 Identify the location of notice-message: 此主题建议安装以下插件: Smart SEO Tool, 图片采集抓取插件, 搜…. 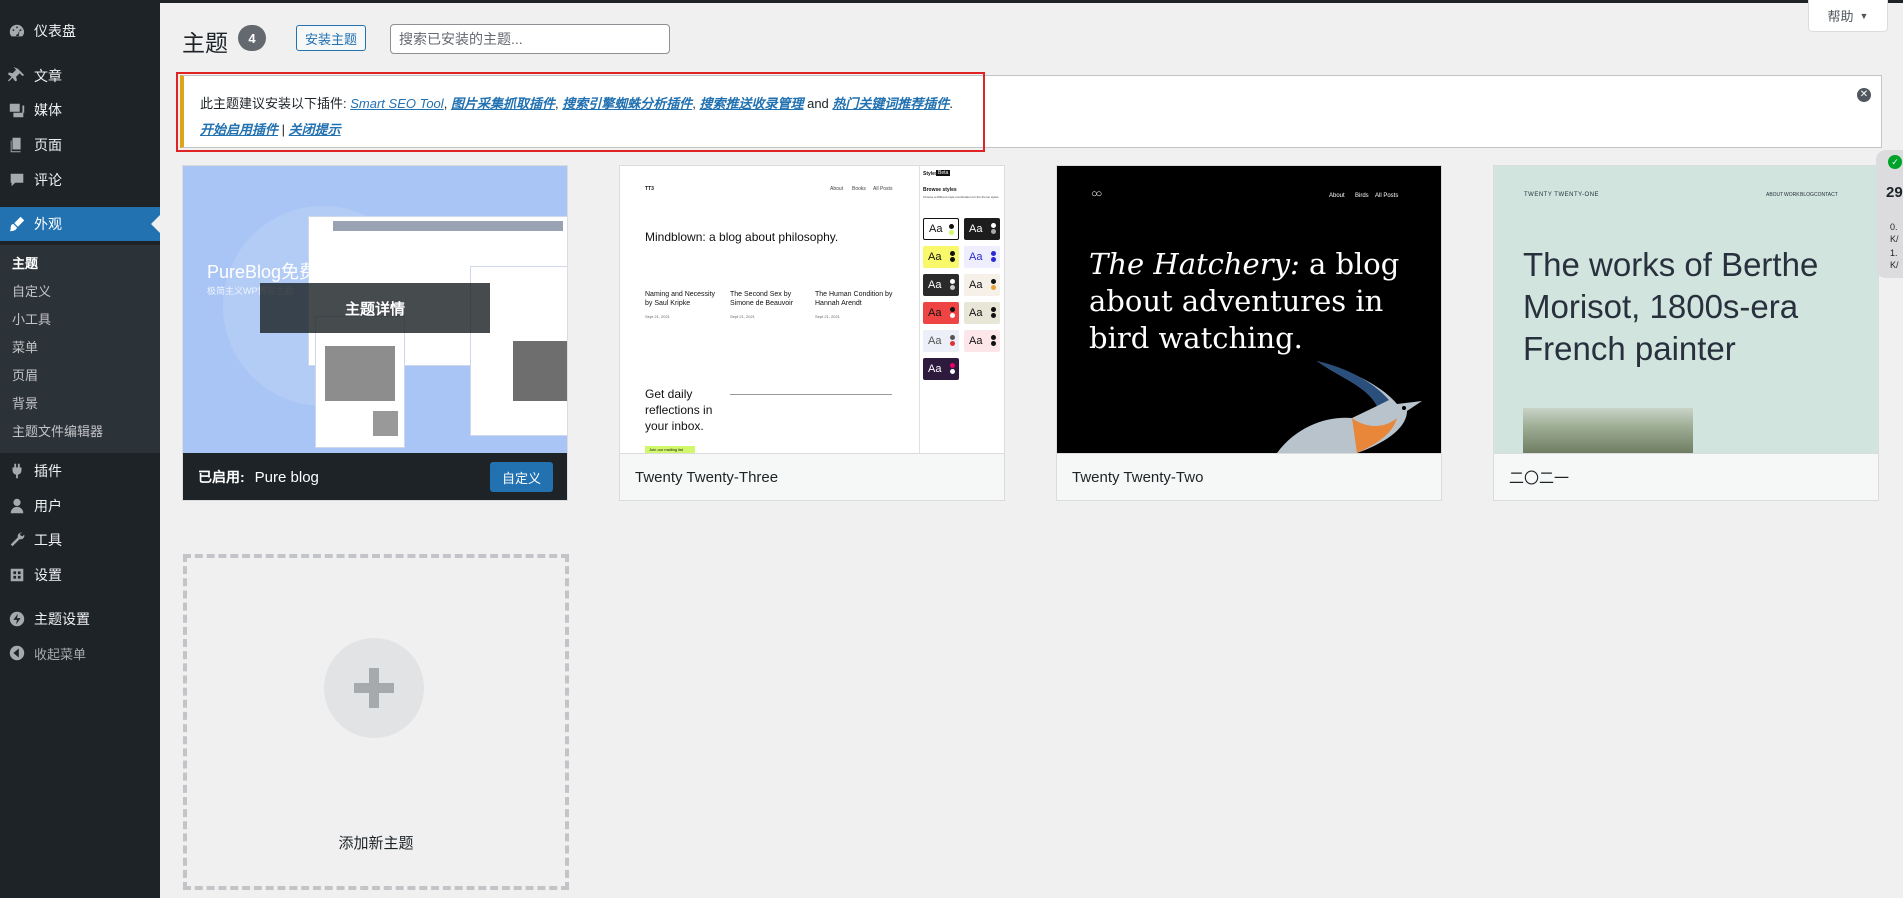
(577, 103).